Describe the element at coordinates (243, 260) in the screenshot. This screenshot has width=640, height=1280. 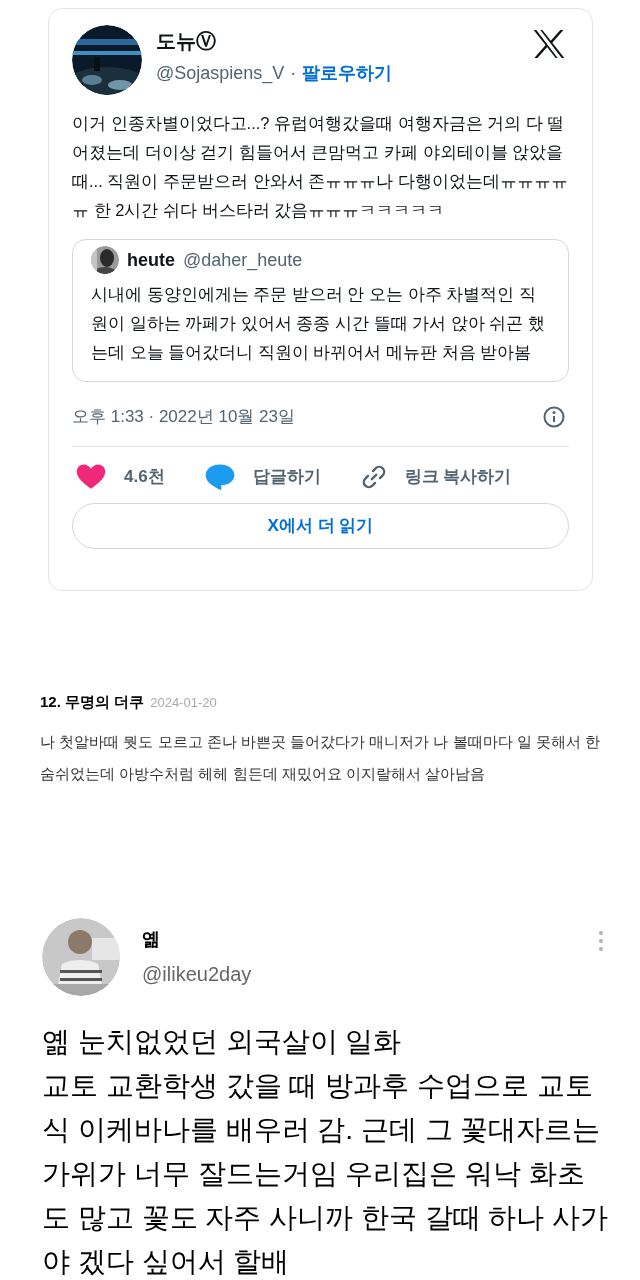
I see `quoted-user-handle: @daher_heute` at that location.